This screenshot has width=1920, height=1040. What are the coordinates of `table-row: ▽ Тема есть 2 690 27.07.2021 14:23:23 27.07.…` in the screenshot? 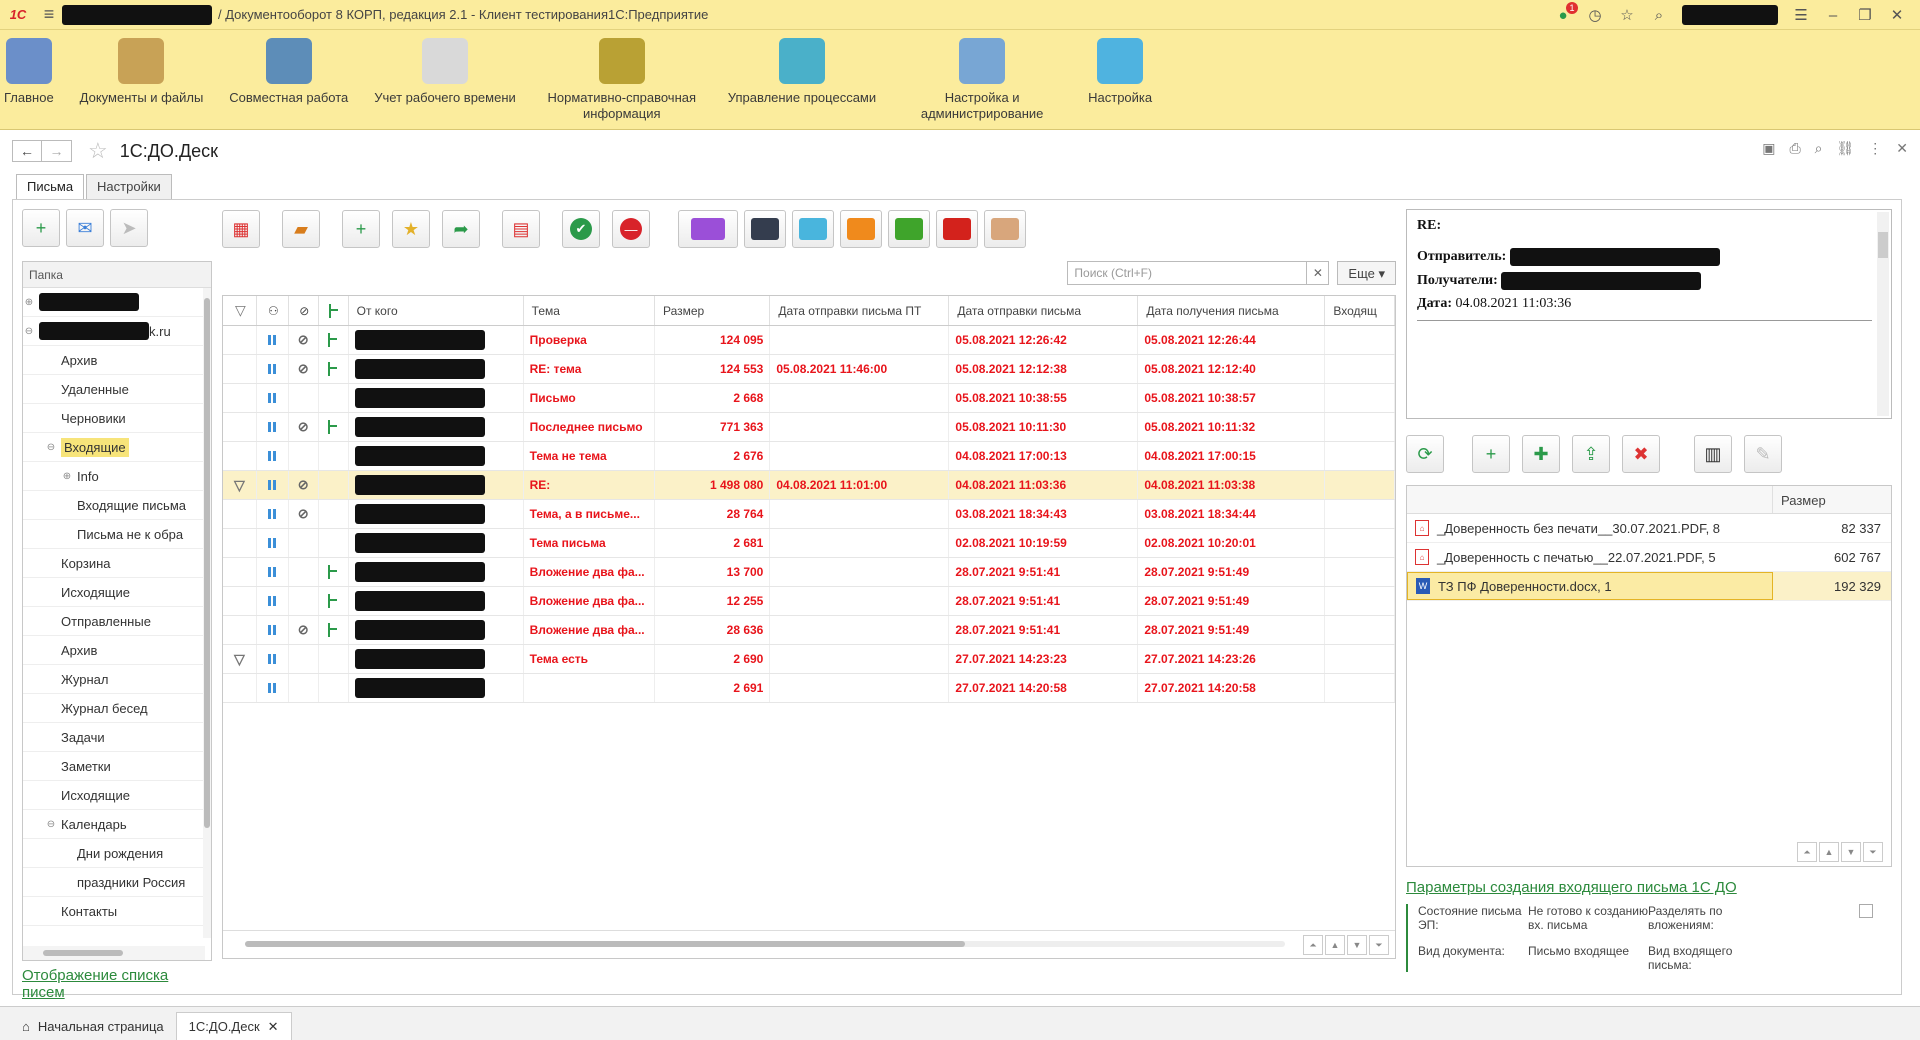 It's located at (809, 659).